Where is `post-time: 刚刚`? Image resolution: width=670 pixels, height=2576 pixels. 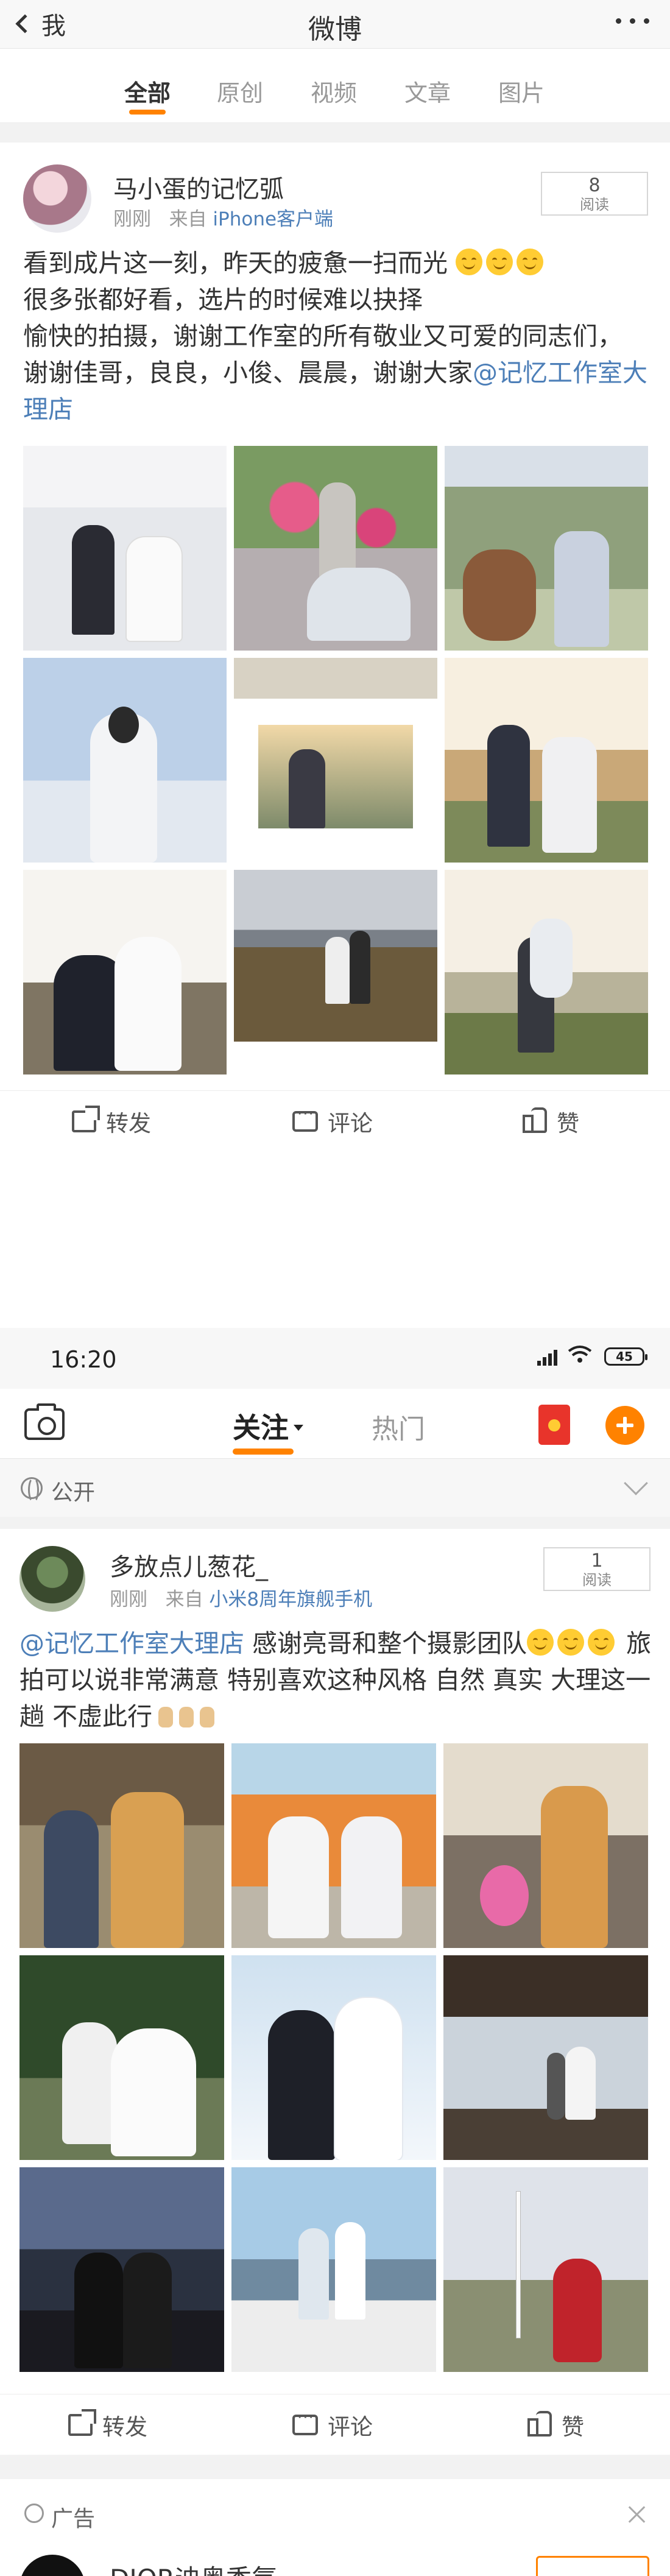
post-time: 刚刚 is located at coordinates (132, 219).